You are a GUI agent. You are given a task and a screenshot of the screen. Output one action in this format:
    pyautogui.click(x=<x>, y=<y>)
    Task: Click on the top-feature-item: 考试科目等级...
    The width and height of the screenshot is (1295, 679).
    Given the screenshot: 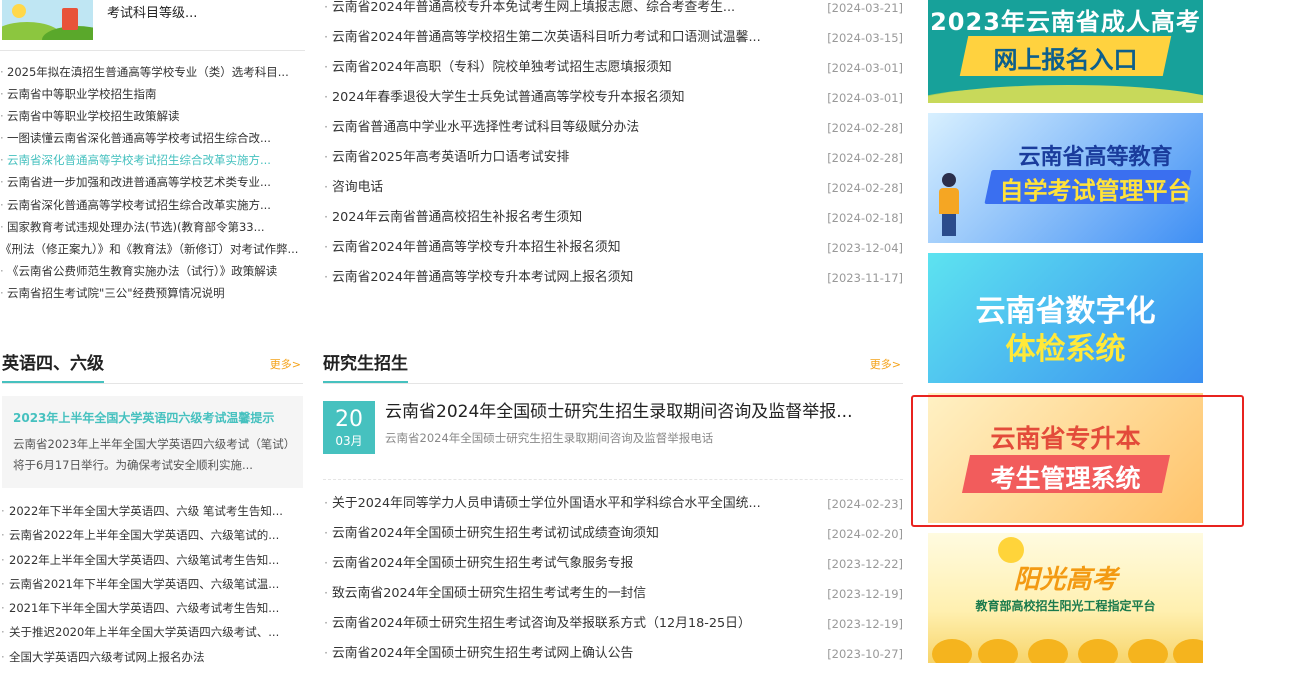 What is the action you would take?
    pyautogui.click(x=152, y=25)
    